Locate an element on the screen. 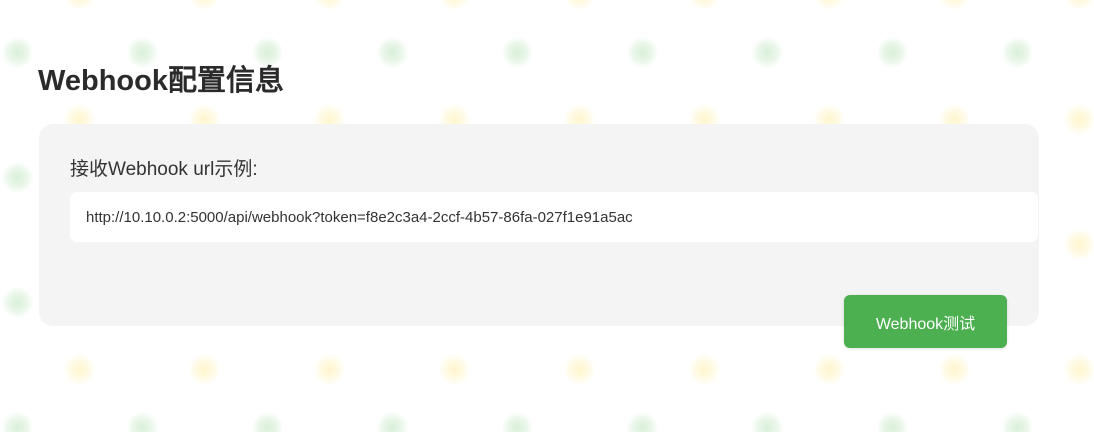  webhook-url-label: 接收Webhook url示例: is located at coordinates (164, 169).